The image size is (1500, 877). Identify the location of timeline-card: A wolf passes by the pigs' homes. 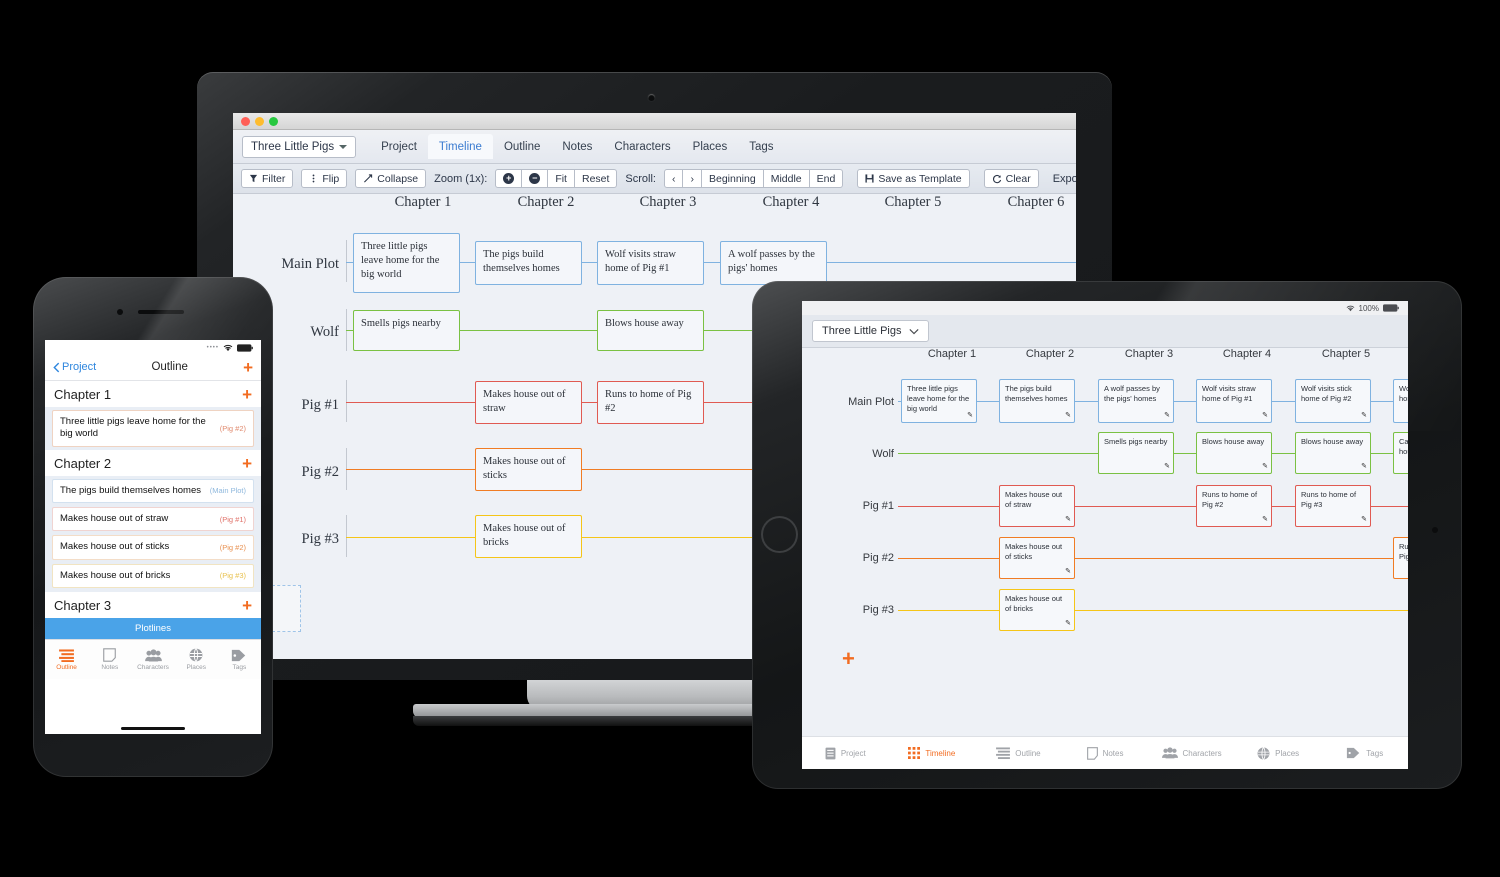
(773, 263).